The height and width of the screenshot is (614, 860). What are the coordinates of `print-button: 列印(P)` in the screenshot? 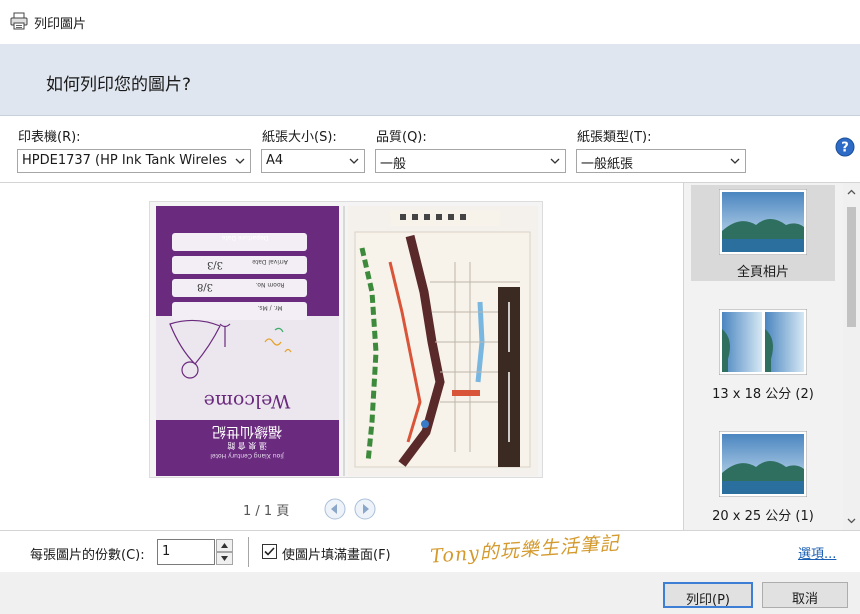 It's located at (708, 595).